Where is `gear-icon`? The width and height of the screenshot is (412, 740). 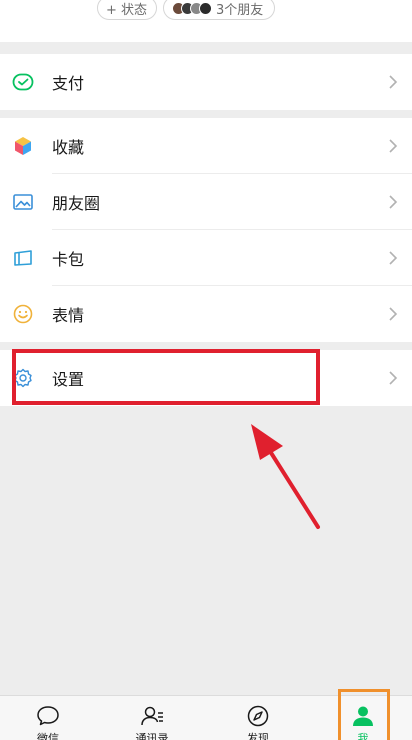
gear-icon is located at coordinates (23, 378).